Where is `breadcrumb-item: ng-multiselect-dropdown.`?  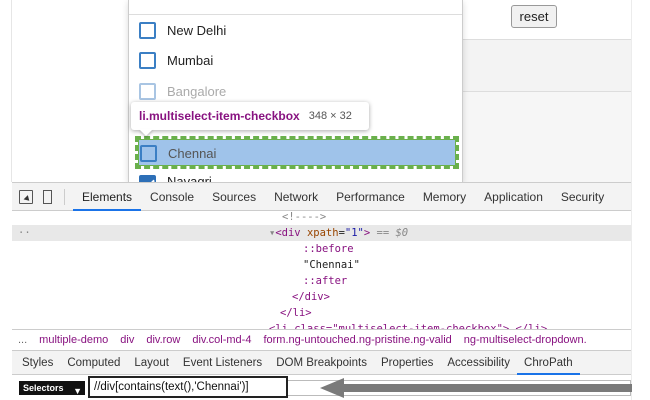 breadcrumb-item: ng-multiselect-dropdown. is located at coordinates (525, 340).